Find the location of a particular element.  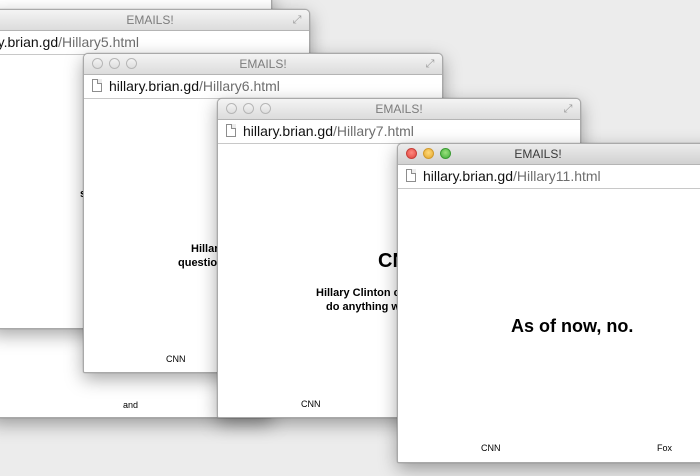

title-bar: EMAILS! is located at coordinates (549, 154).